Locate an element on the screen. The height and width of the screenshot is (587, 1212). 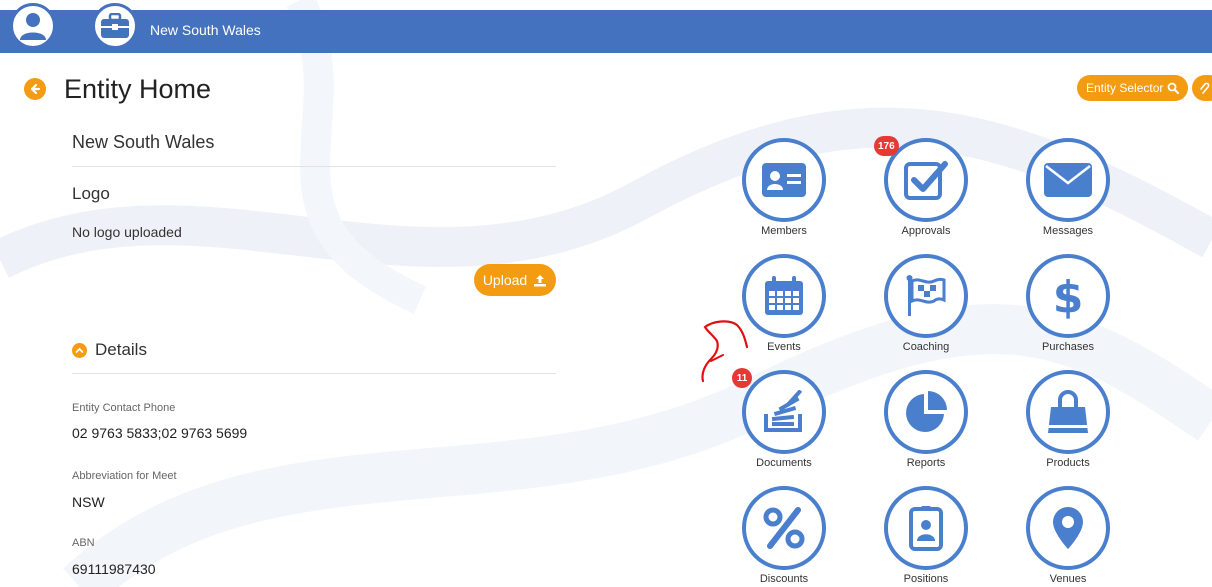
attachment-button is located at coordinates (1202, 88).